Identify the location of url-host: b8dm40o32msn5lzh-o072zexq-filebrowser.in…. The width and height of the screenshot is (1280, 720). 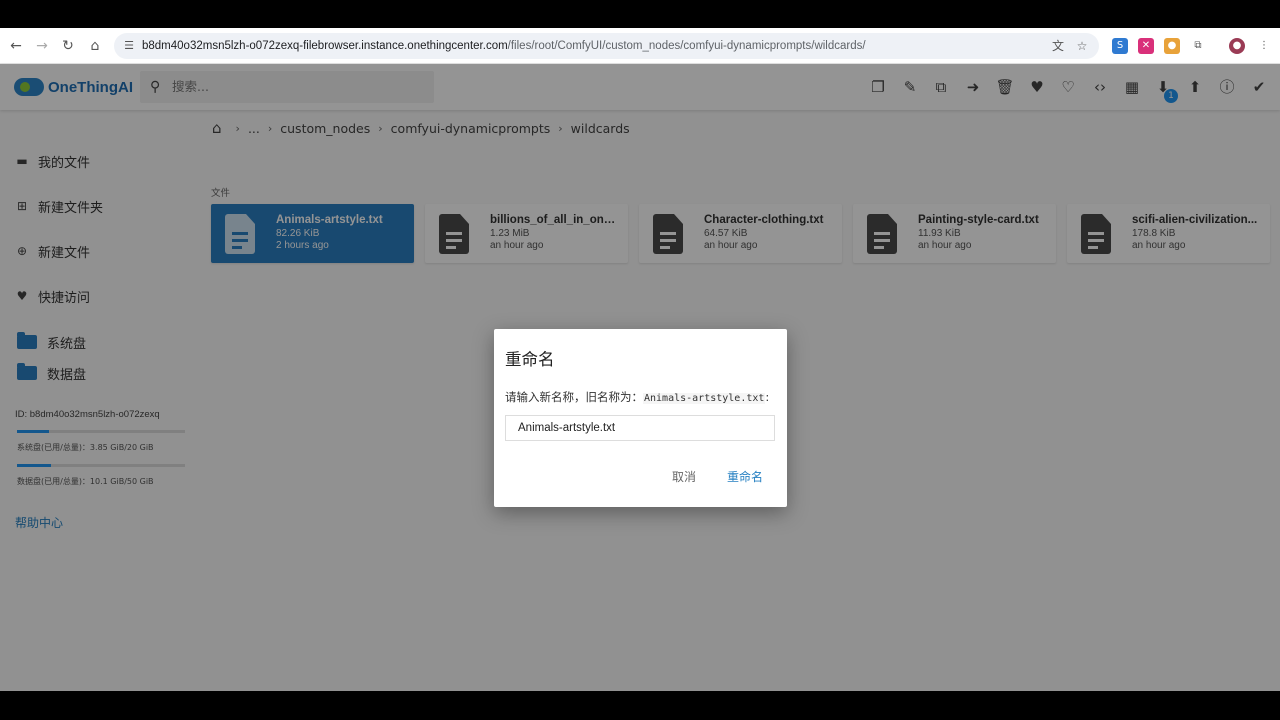
(325, 46).